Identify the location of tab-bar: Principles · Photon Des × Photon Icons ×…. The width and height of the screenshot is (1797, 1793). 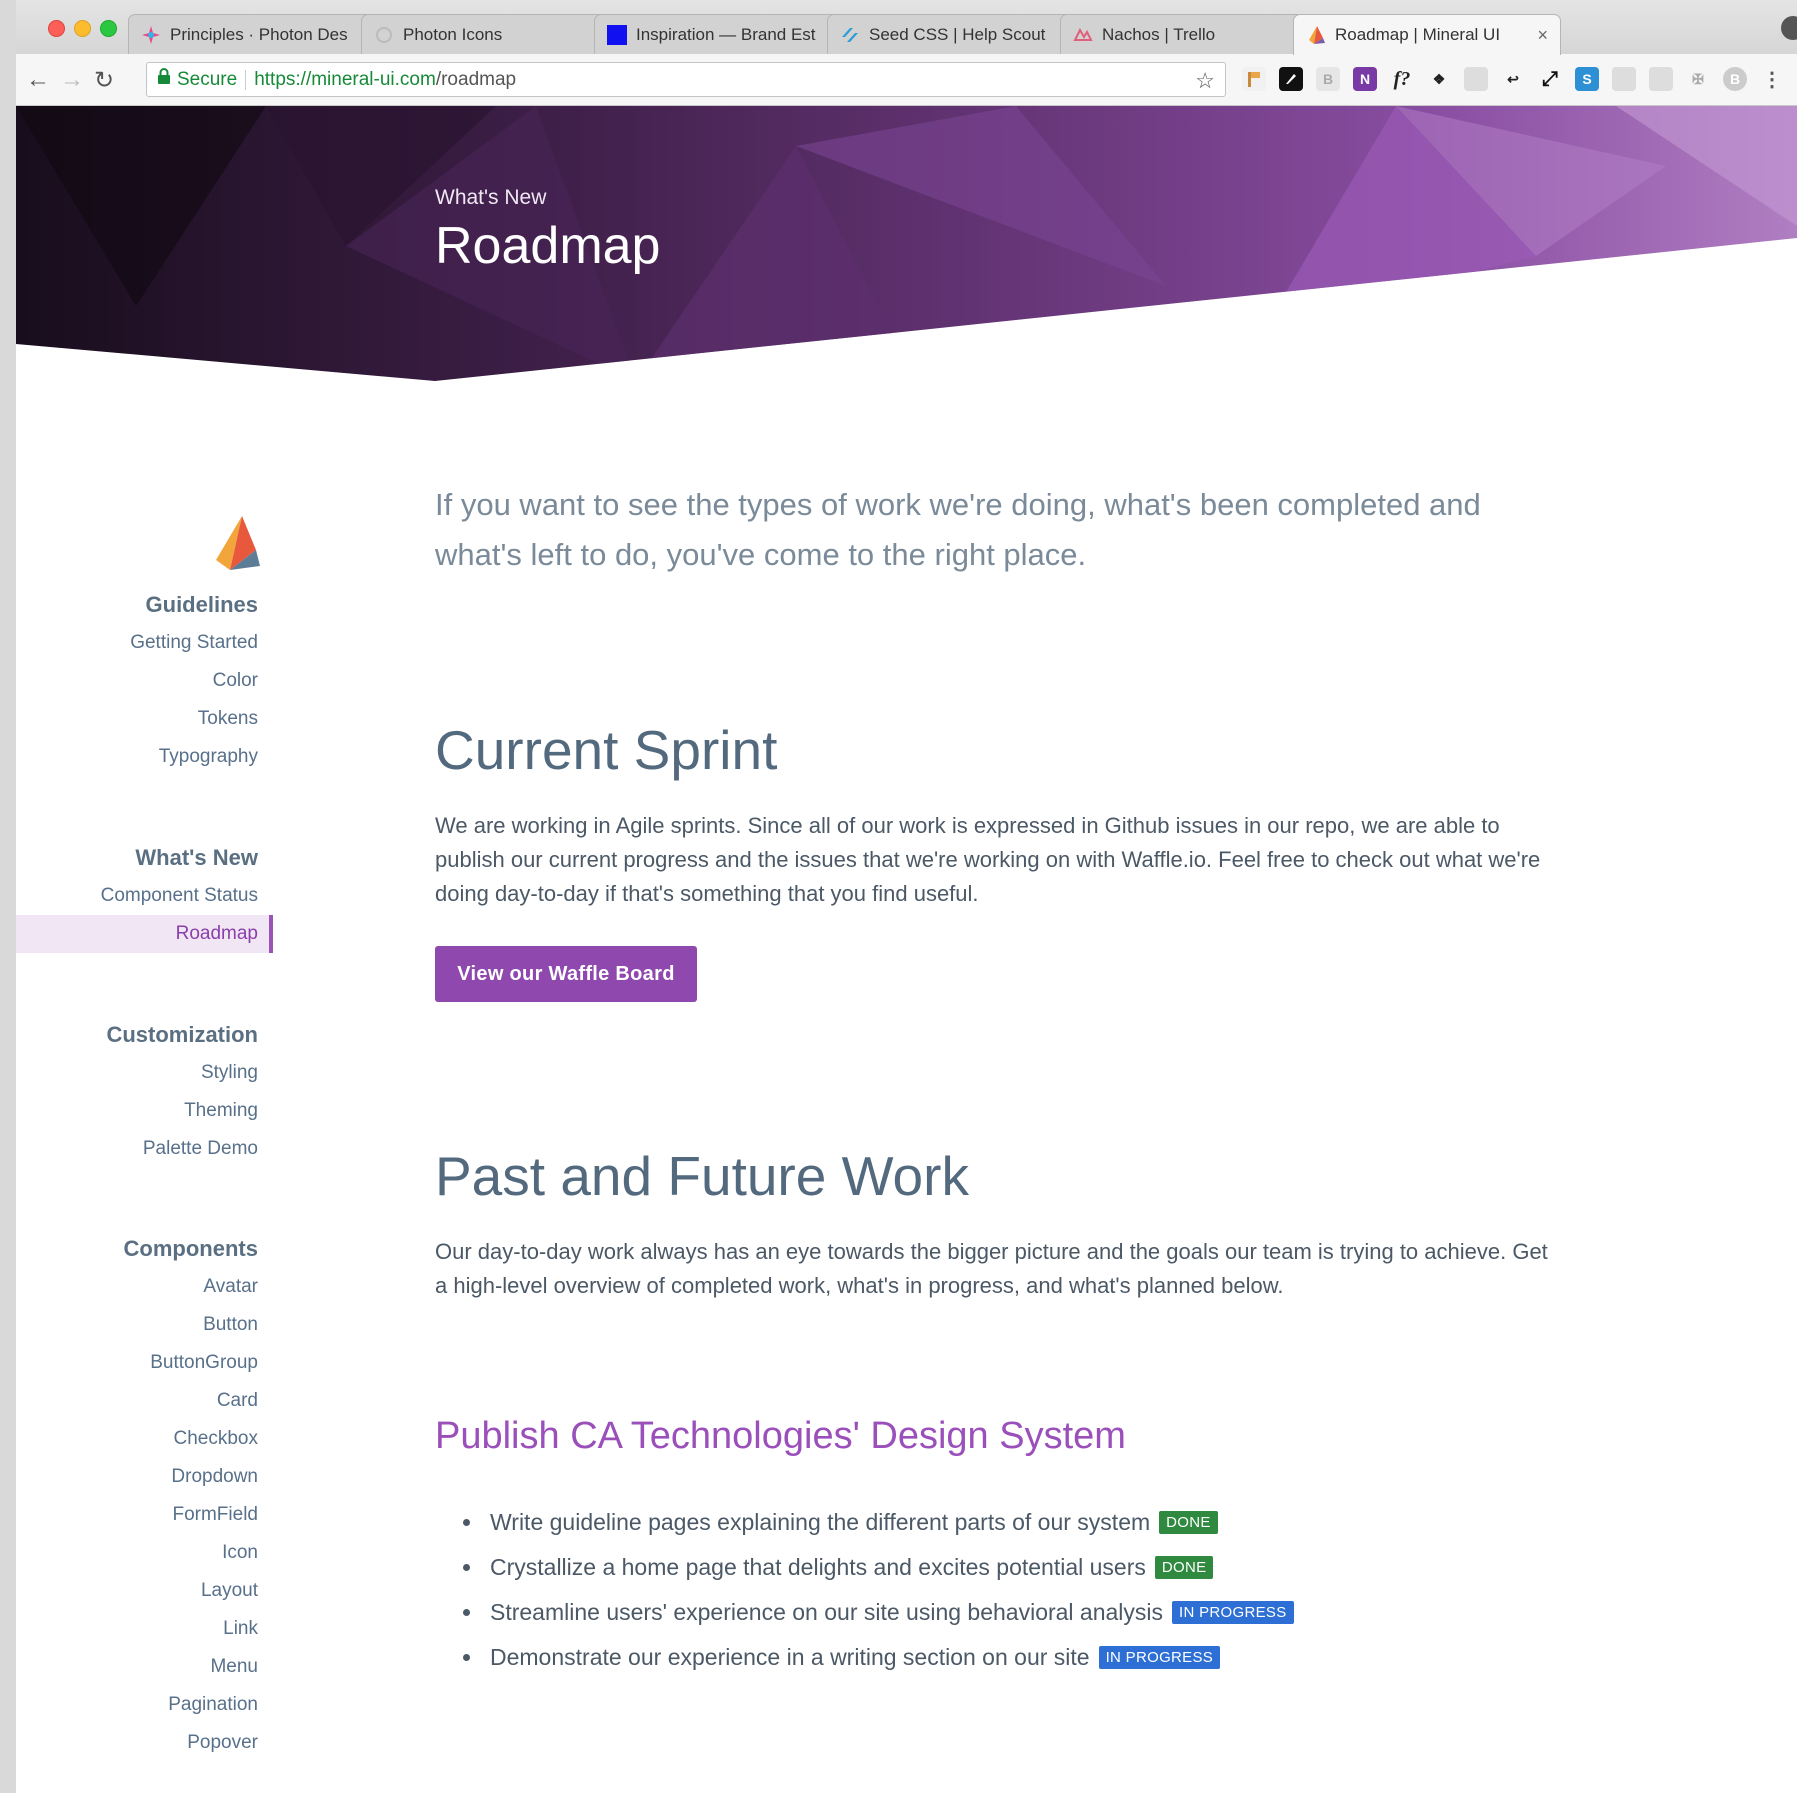
(906, 27).